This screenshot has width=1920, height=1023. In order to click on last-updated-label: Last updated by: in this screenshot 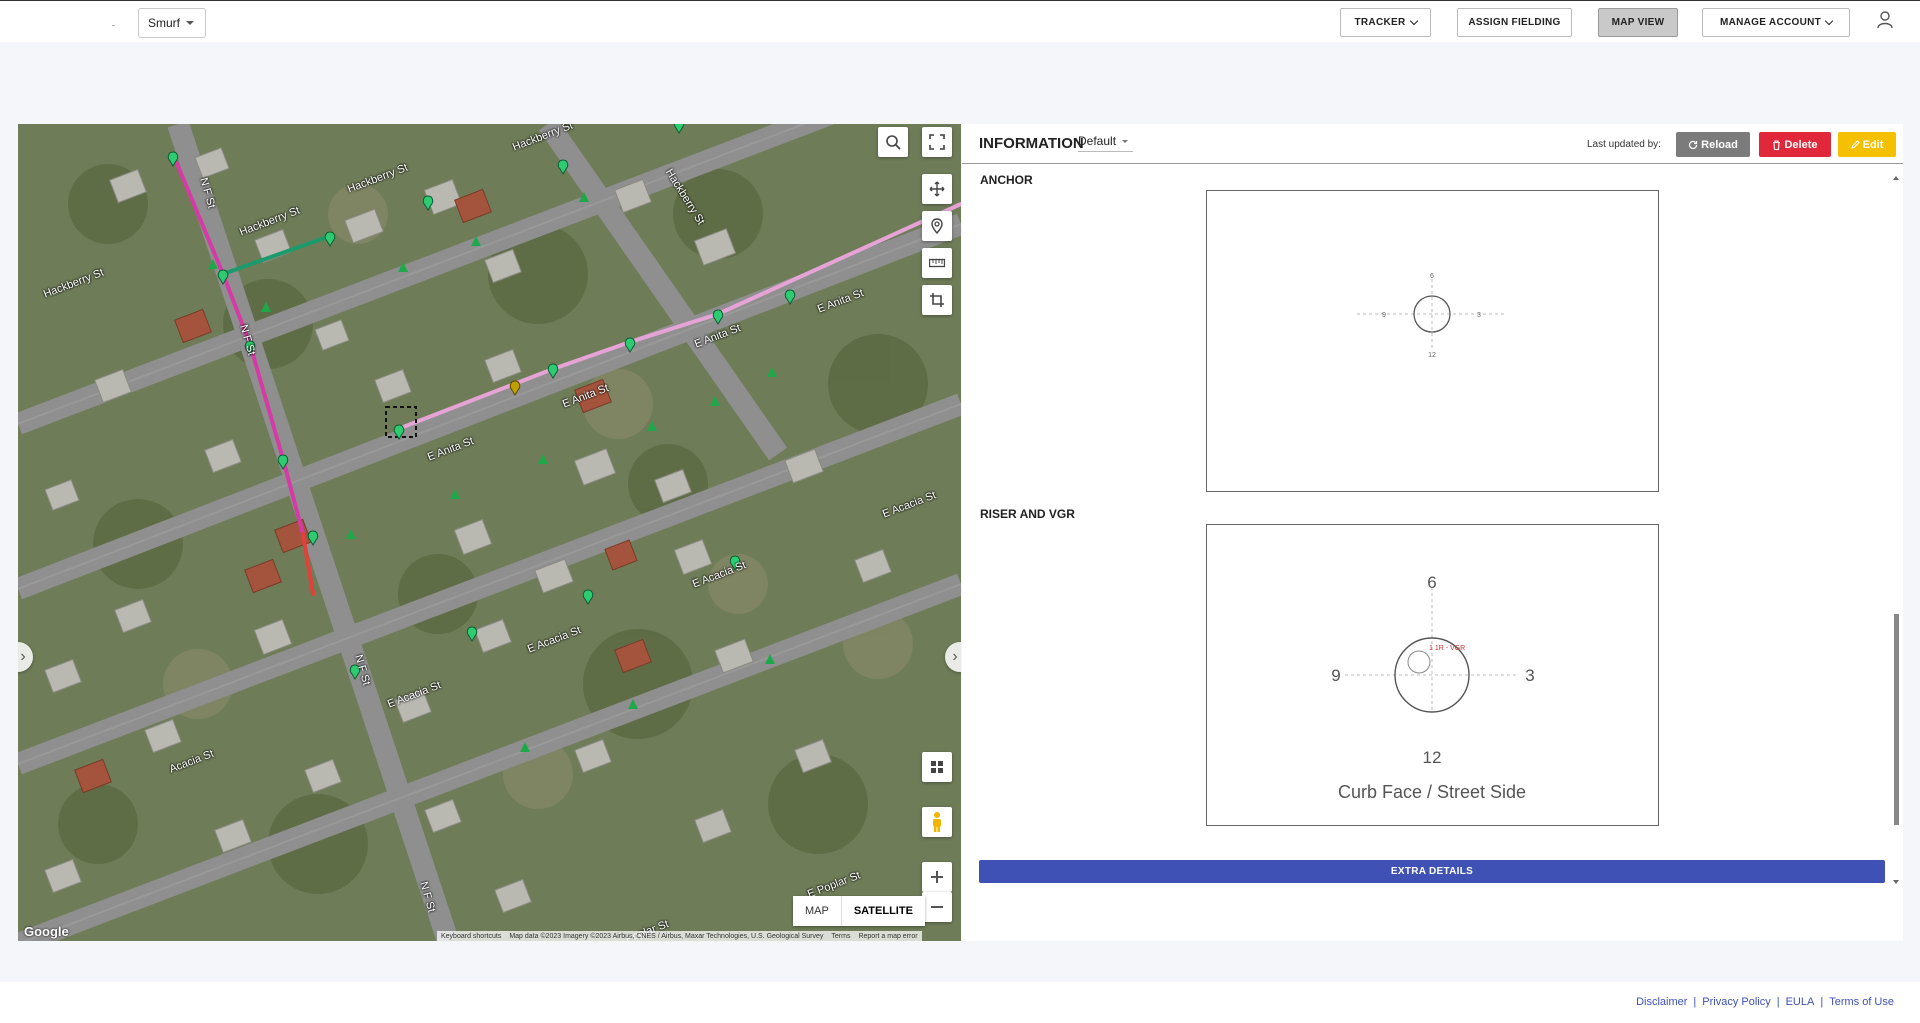, I will do `click(1624, 144)`.